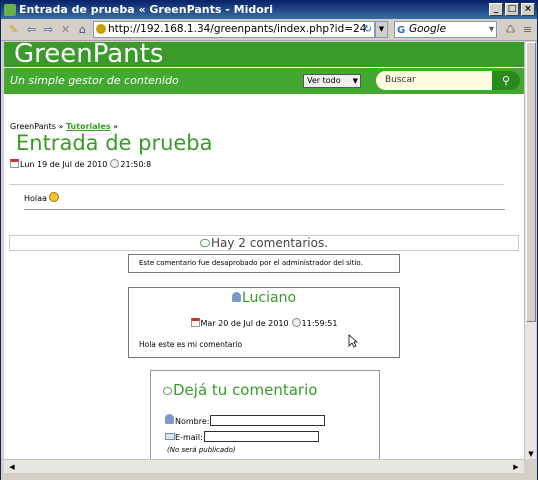 This screenshot has width=538, height=480. I want to click on post-body-text: Holaa, so click(35, 198).